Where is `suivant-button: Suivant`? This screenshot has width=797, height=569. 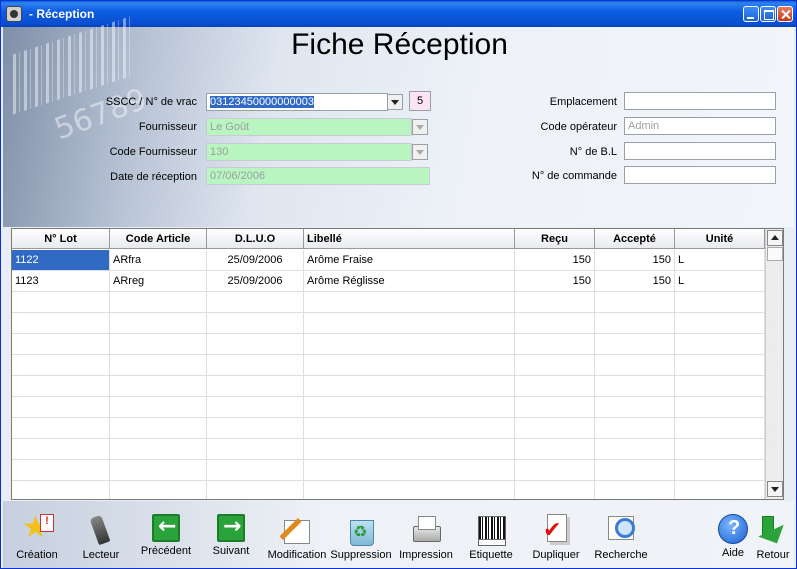 suivant-button: Suivant is located at coordinates (231, 535).